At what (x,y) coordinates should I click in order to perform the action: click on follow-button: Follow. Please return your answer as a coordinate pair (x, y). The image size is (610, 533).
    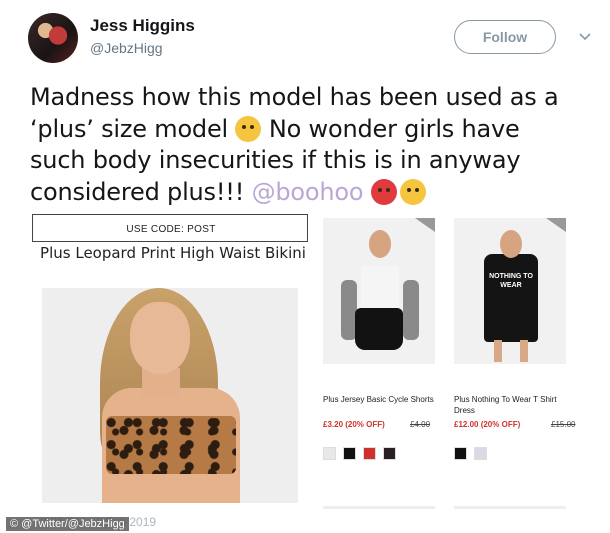
    Looking at the image, I should click on (505, 37).